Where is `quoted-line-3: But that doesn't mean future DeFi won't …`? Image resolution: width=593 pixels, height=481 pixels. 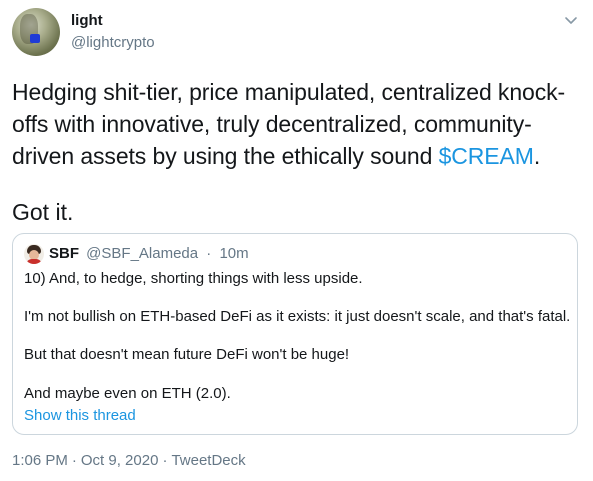
quoted-line-3: But that doesn't mean future DeFi won't … is located at coordinates (187, 354).